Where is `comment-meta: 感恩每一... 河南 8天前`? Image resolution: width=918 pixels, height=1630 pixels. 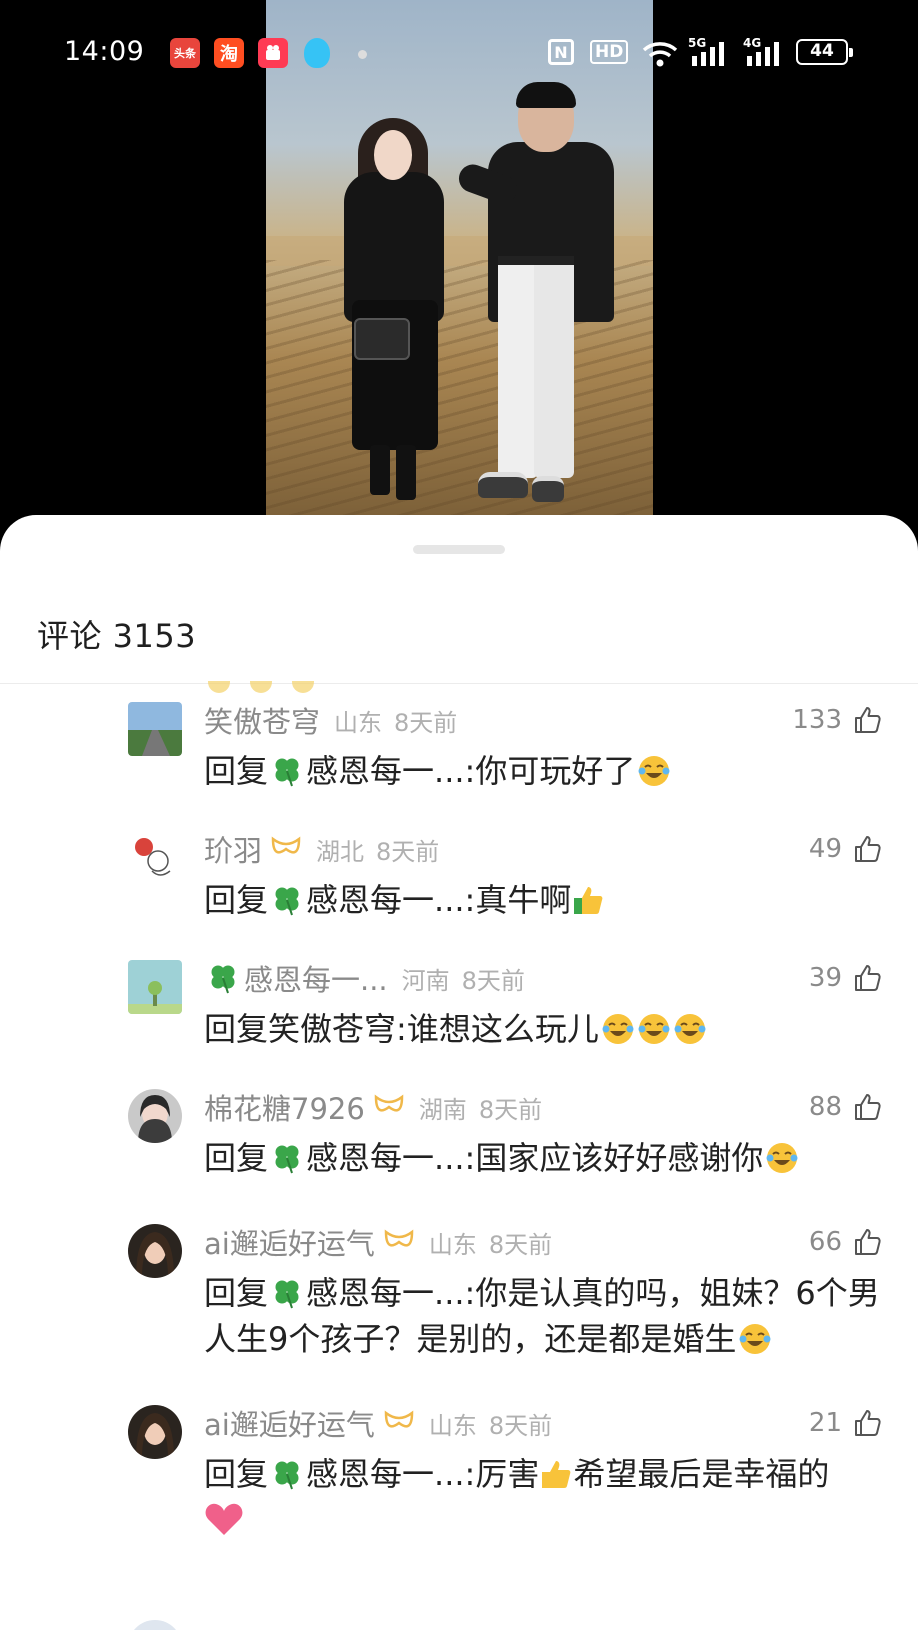
comment-meta: 感恩每一... 河南 8天前 is located at coordinates (364, 978).